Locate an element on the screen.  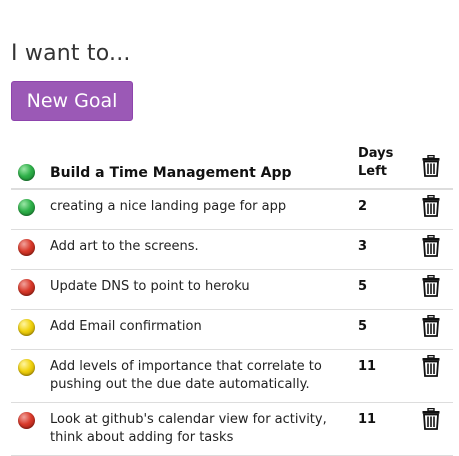
task-status-green-icon is located at coordinates (26, 207).